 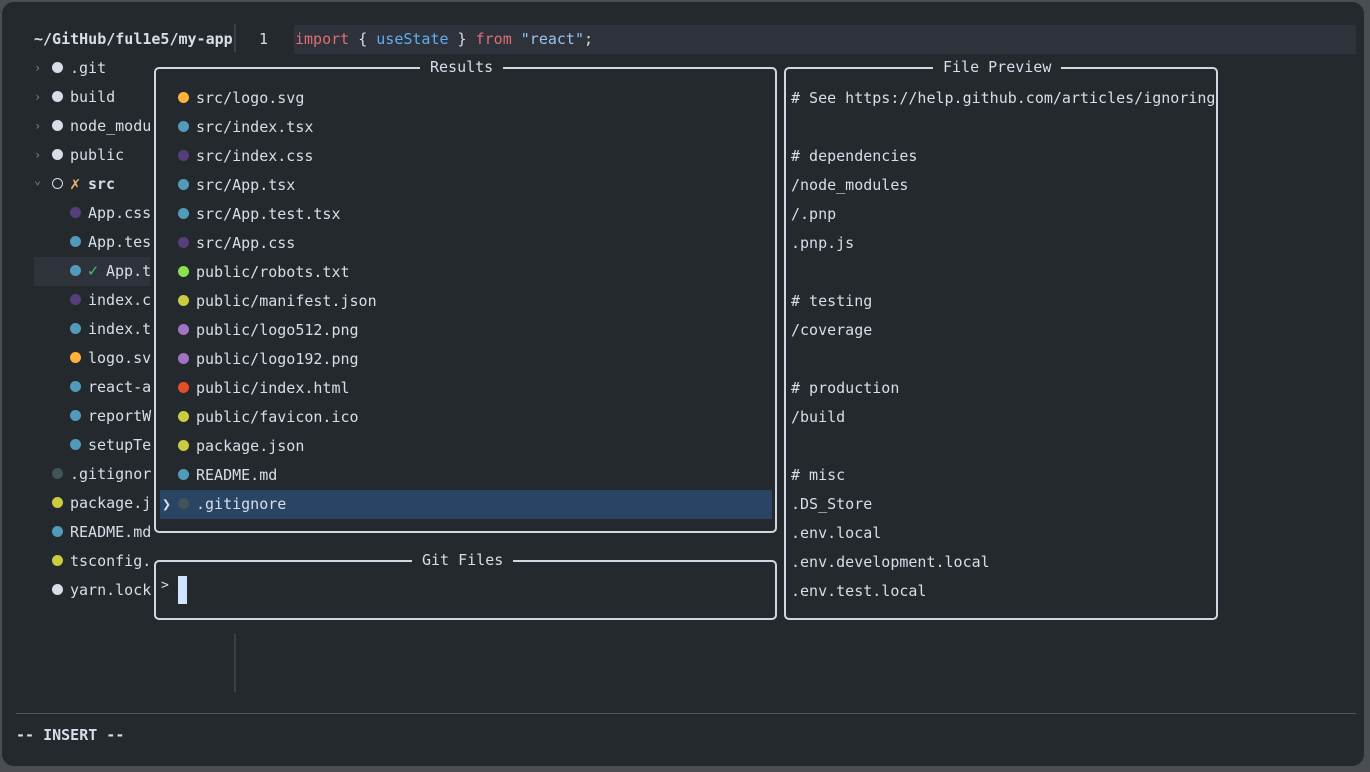 What do you see at coordinates (250, 98) in the screenshot?
I see `result-item-label: src/logo.svg` at bounding box center [250, 98].